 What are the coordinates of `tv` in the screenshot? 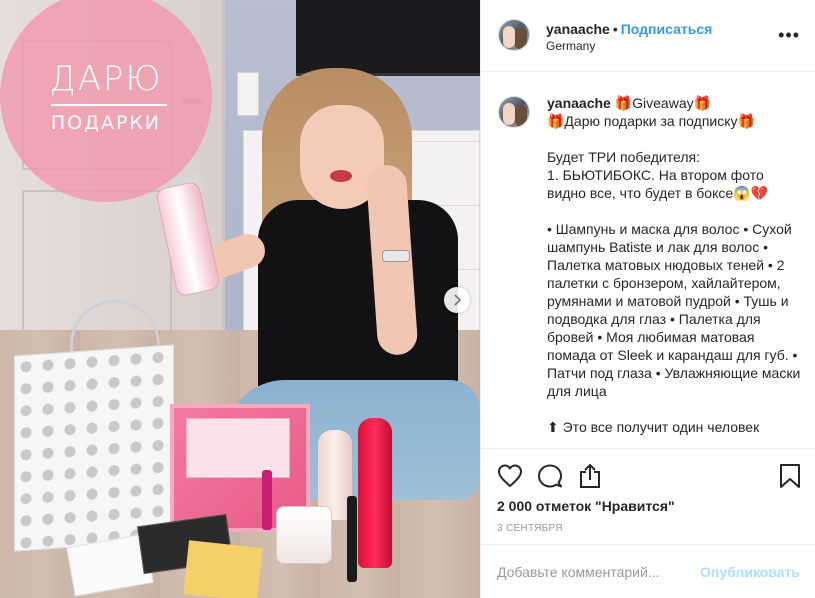 It's located at (388, 38).